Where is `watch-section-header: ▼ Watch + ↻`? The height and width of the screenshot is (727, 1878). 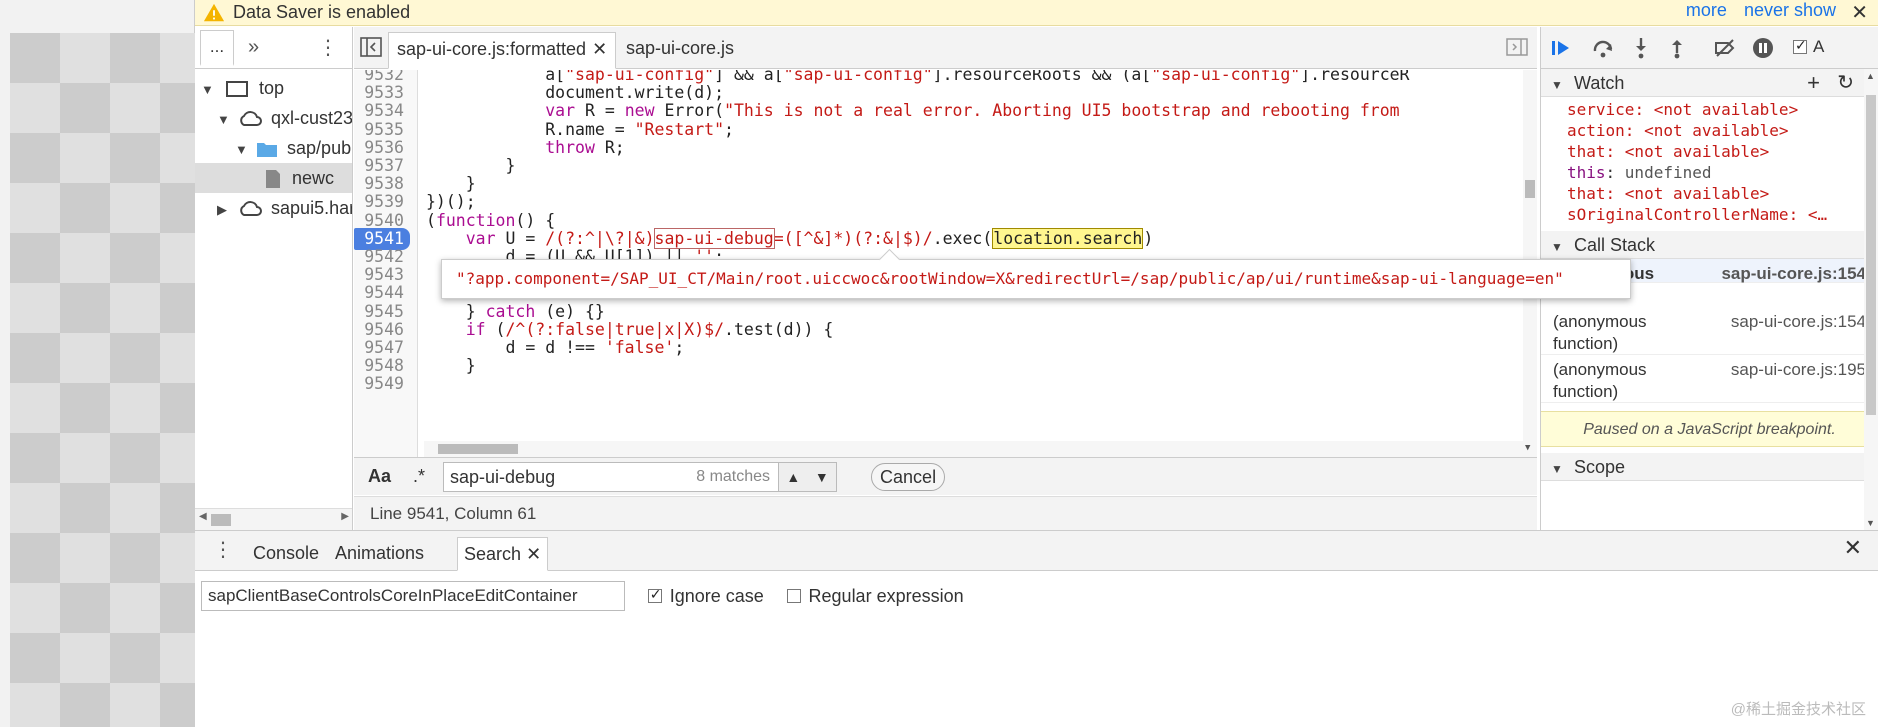
watch-section-header: ▼ Watch + ↻ is located at coordinates (1709, 83).